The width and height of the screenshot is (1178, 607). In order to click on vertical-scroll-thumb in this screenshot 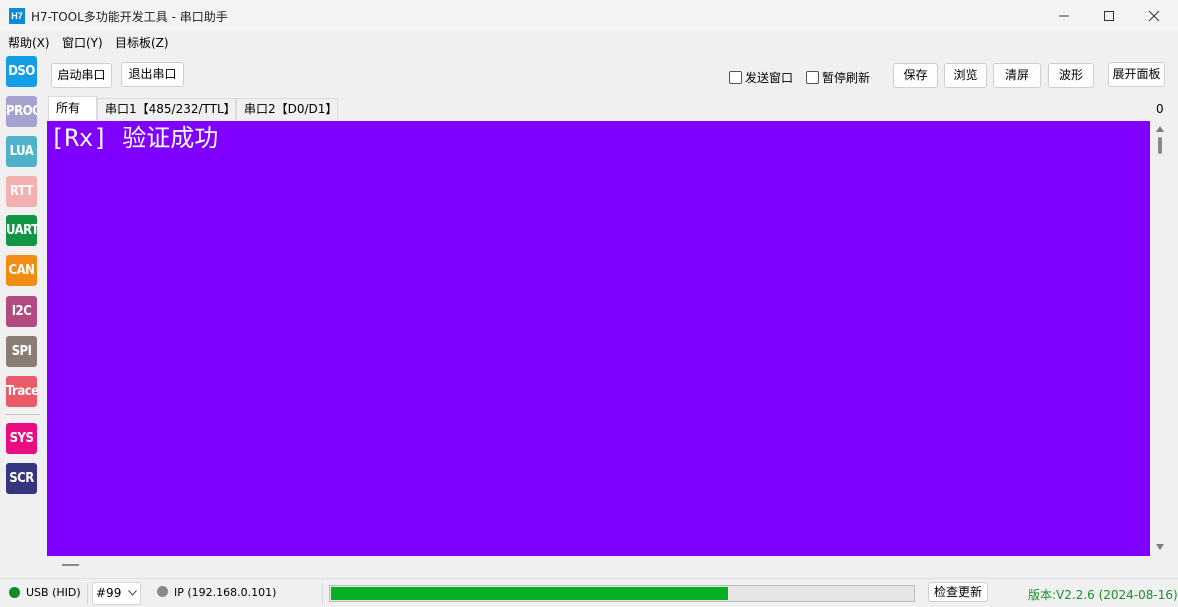, I will do `click(1160, 145)`.